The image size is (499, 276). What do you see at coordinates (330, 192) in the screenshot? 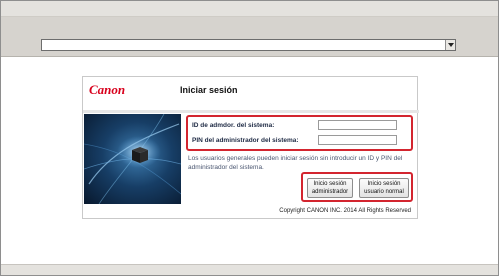
I see `admin-login-button-line2: administrador` at bounding box center [330, 192].